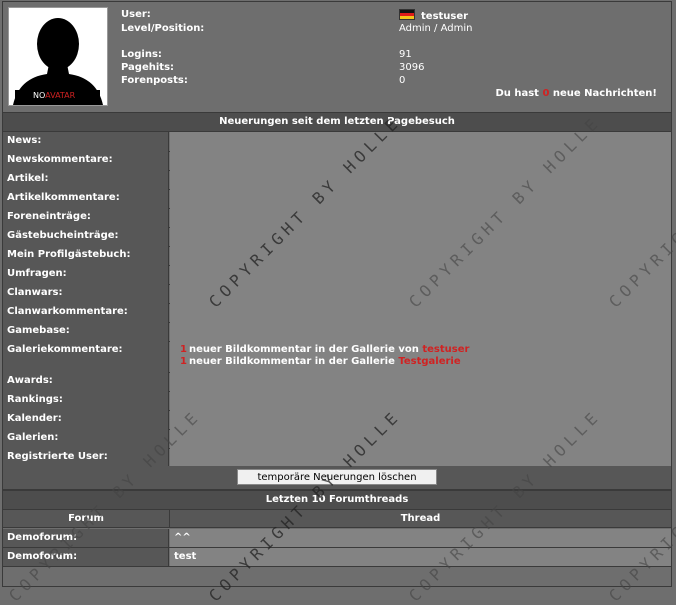 The width and height of the screenshot is (676, 605). I want to click on pagehits-value: 3096, so click(412, 67).